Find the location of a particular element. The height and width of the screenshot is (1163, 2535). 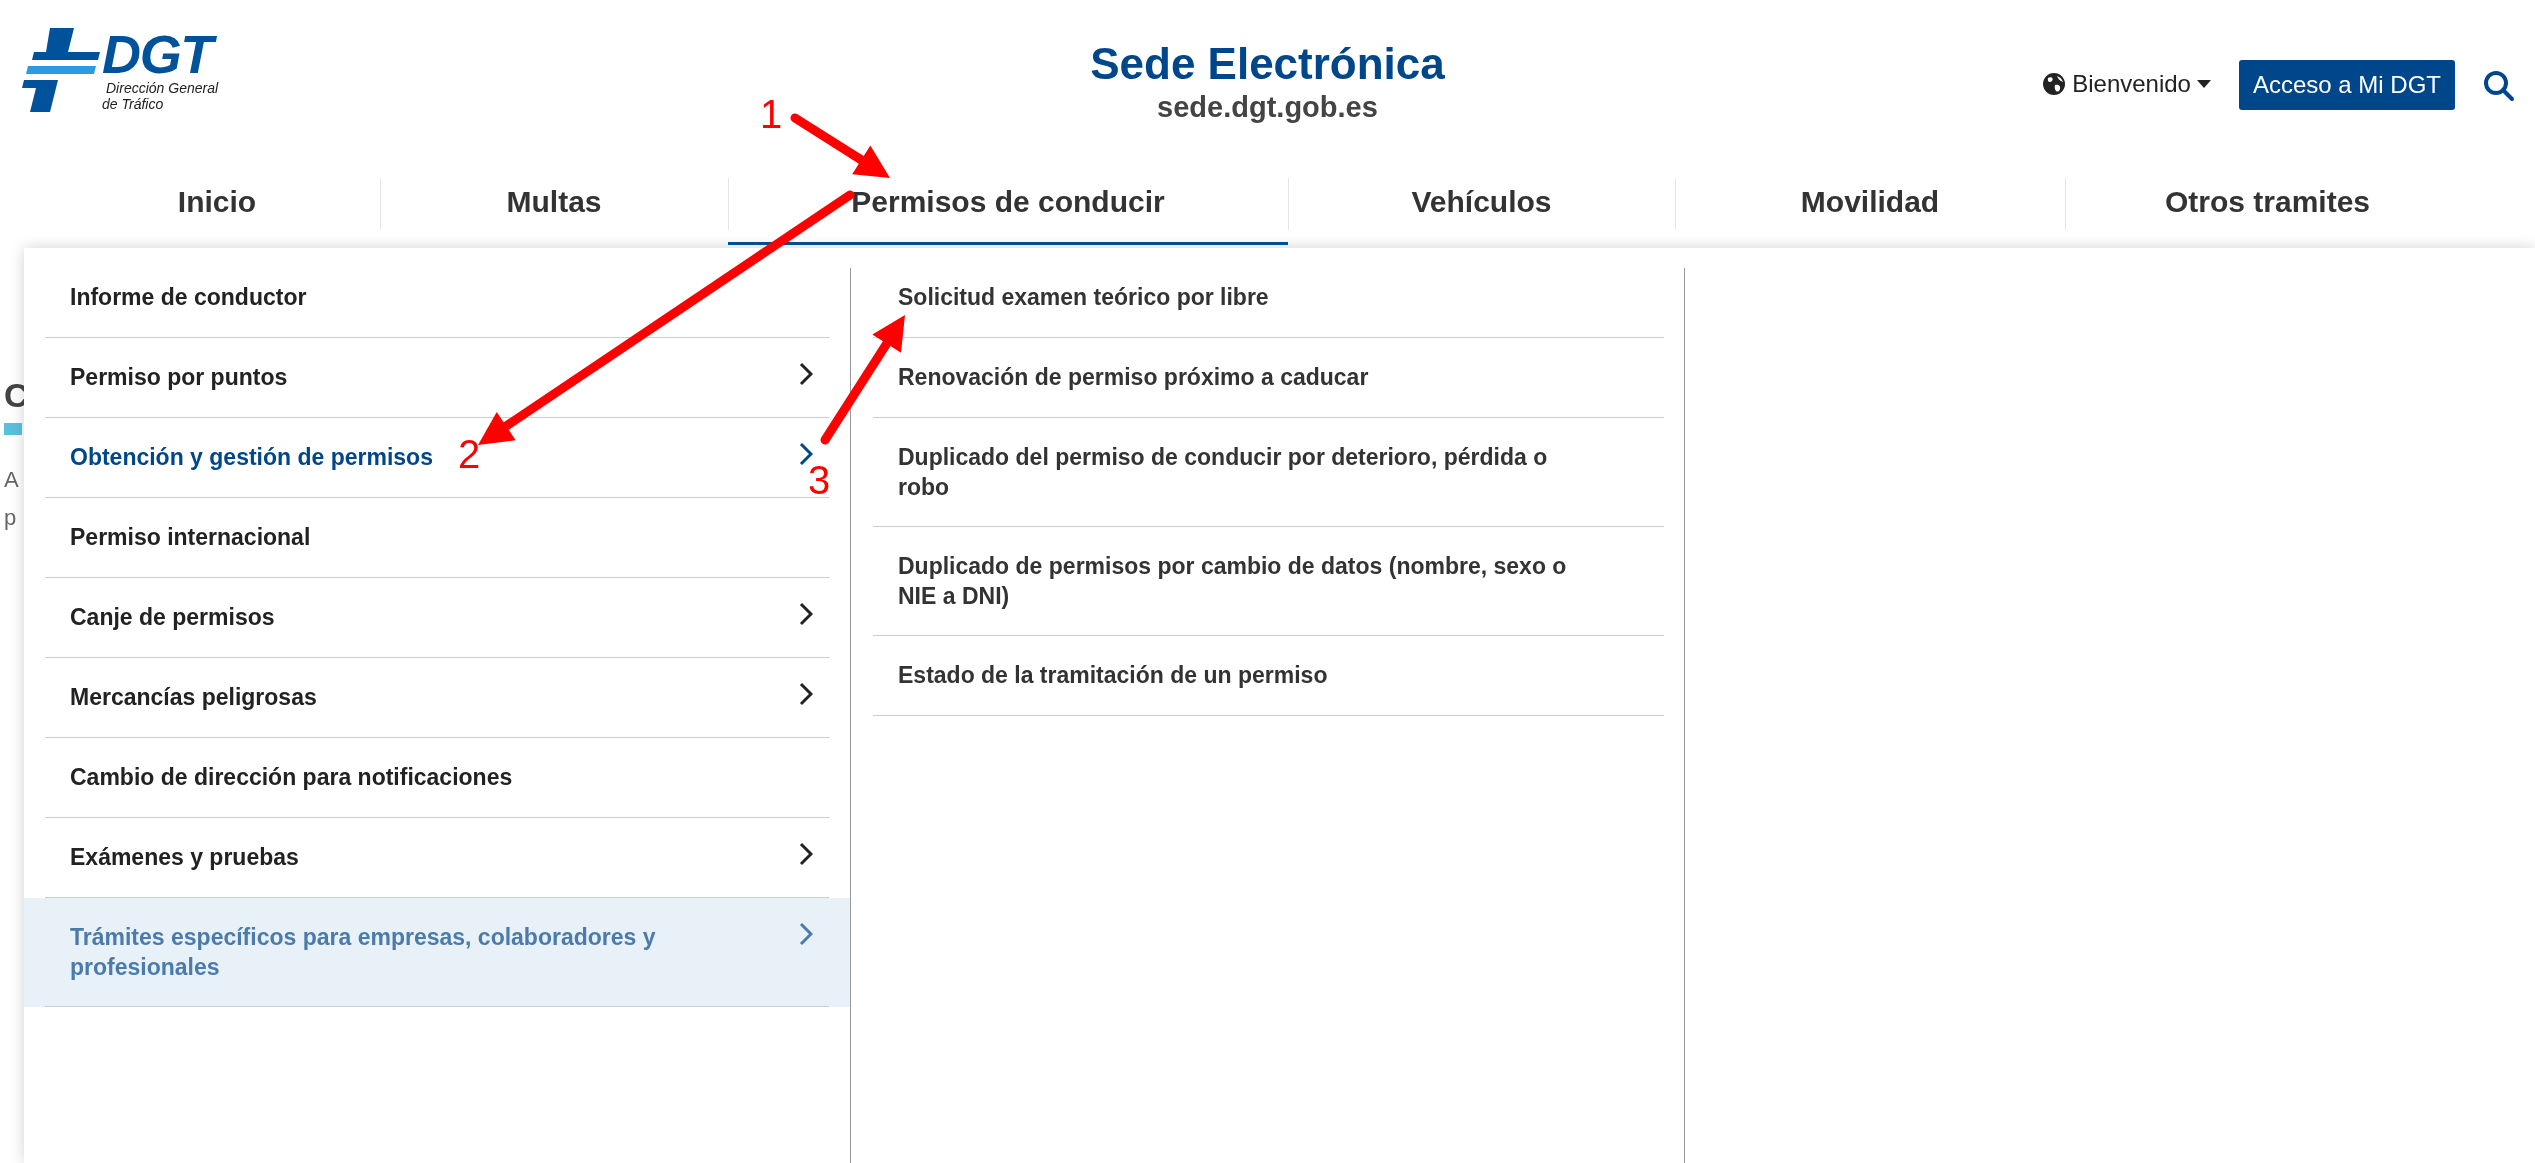

page-text: A is located at coordinates (12, 480).